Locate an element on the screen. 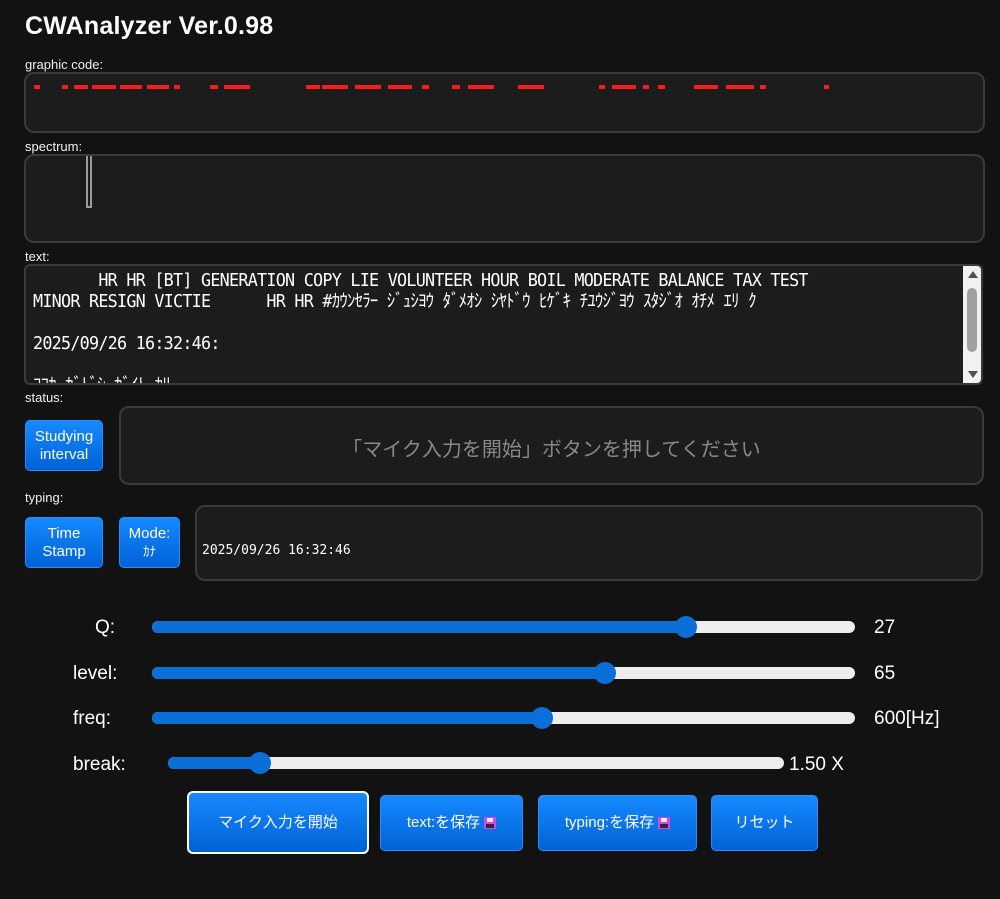  q-slider-thumb is located at coordinates (686, 627).